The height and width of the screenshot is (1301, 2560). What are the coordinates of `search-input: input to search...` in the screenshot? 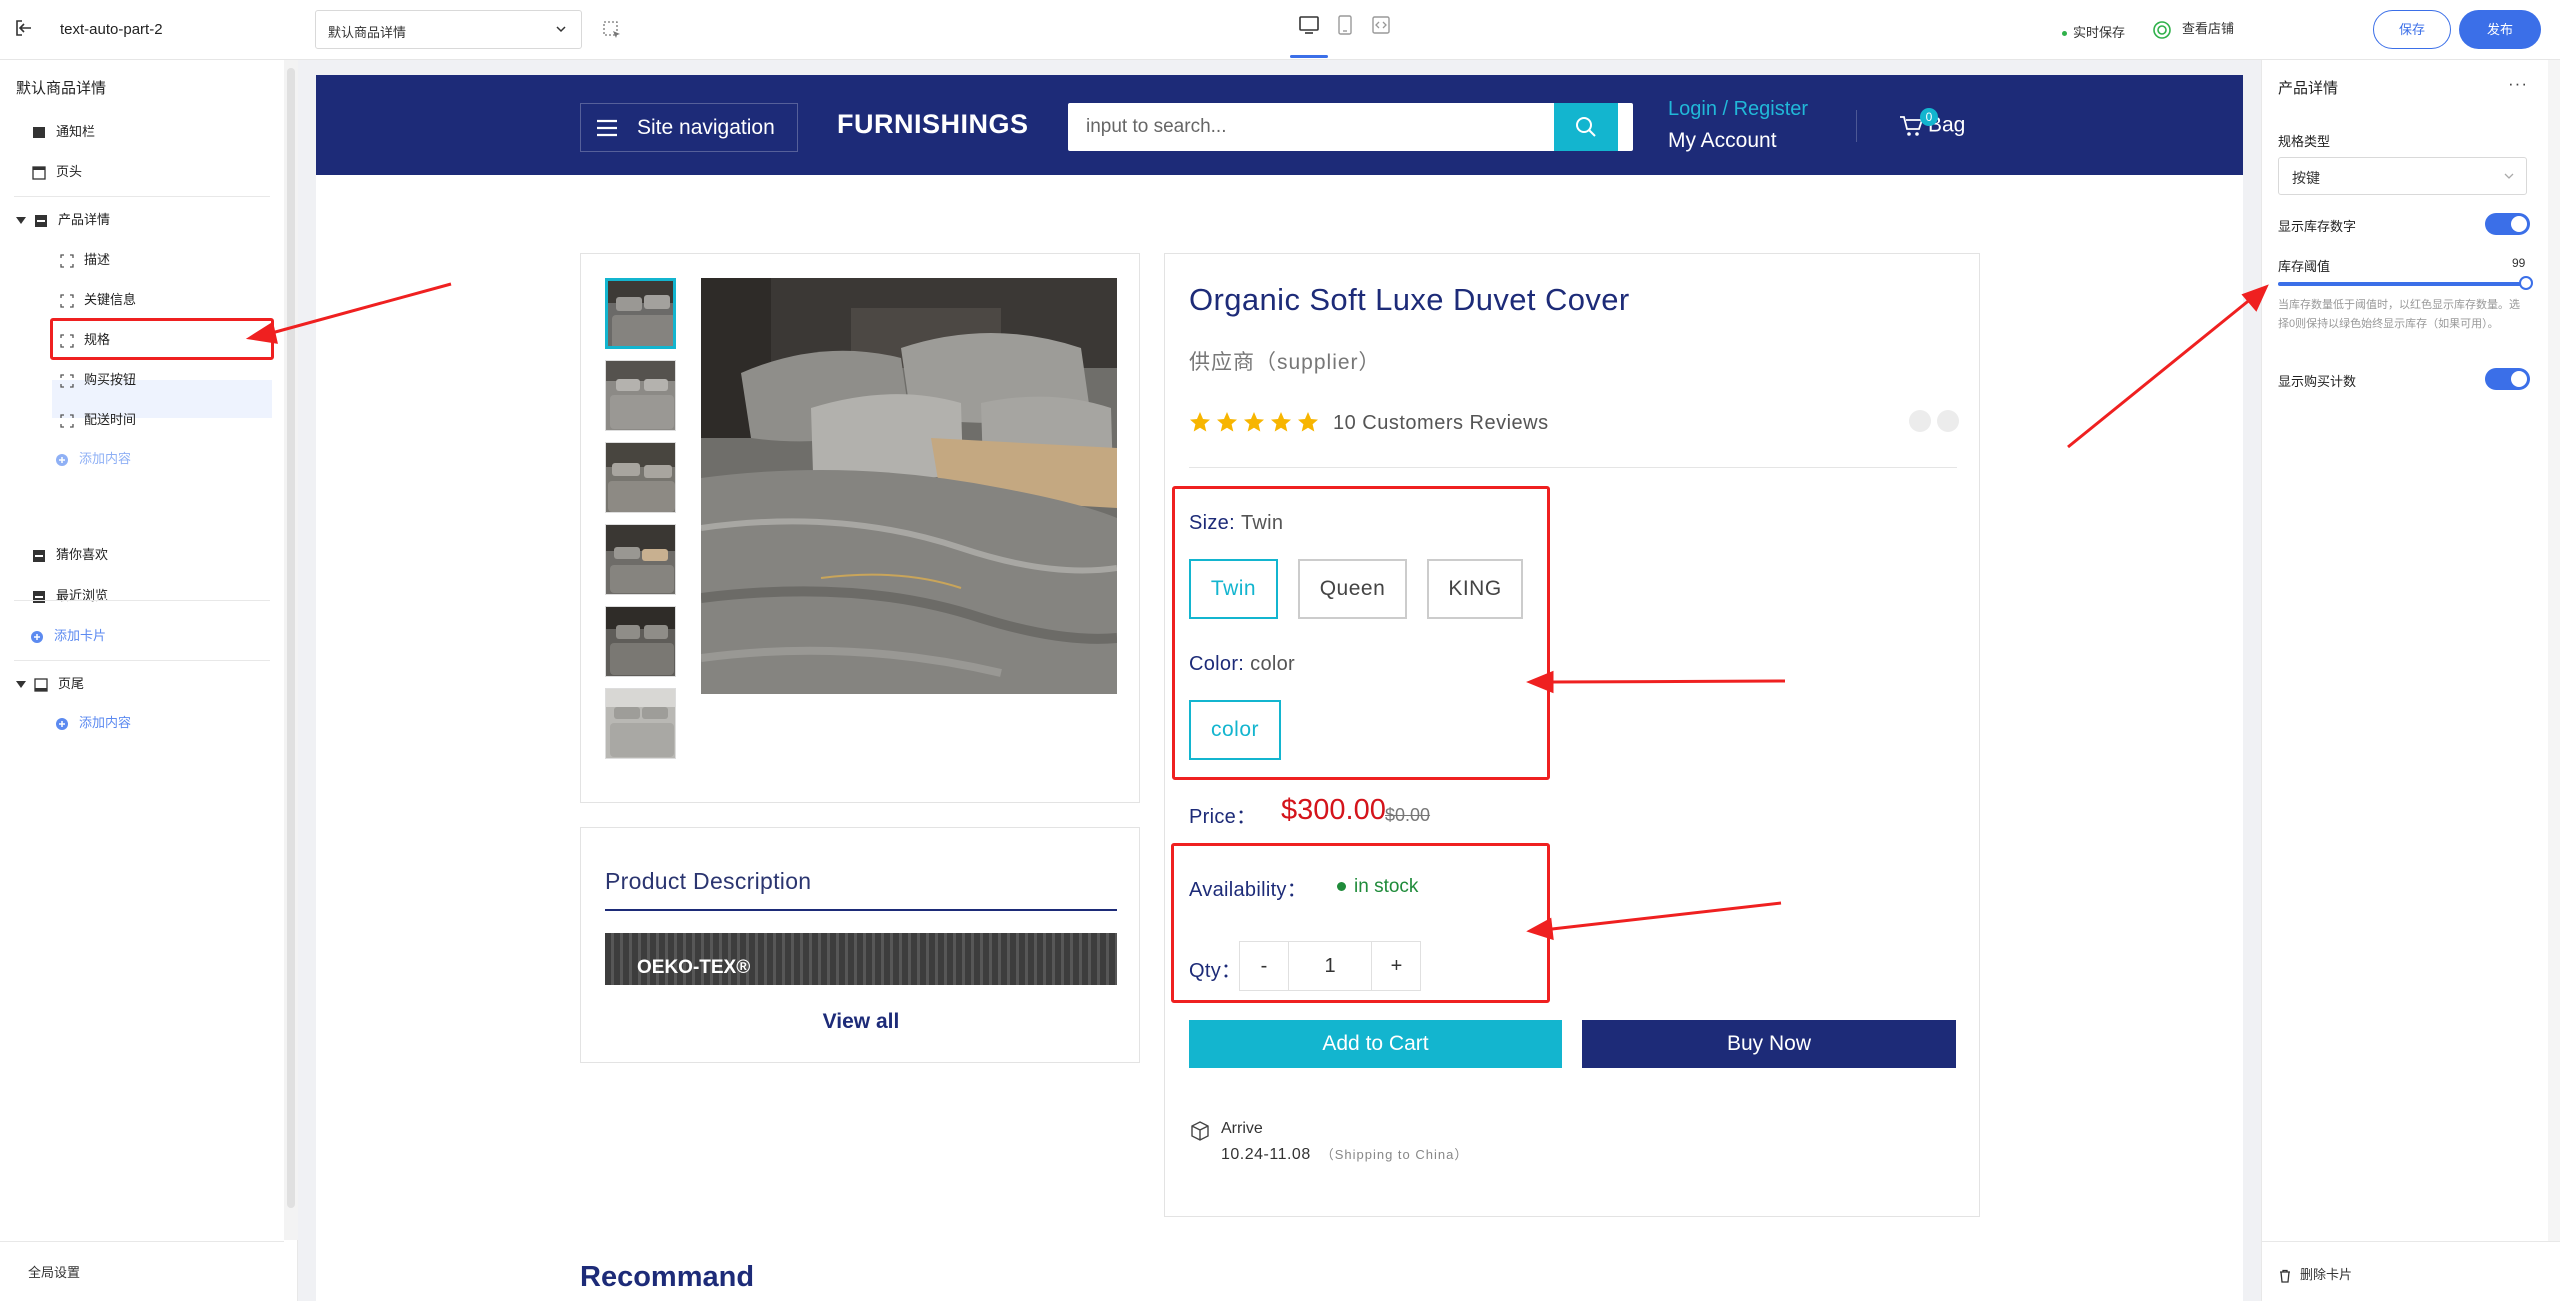 It's located at (1350, 127).